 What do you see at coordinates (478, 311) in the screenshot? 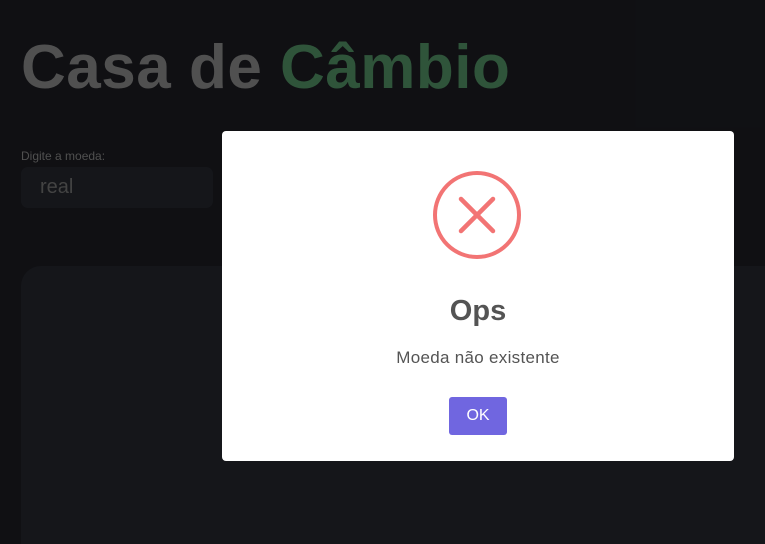
I see `dialog-title: Ops` at bounding box center [478, 311].